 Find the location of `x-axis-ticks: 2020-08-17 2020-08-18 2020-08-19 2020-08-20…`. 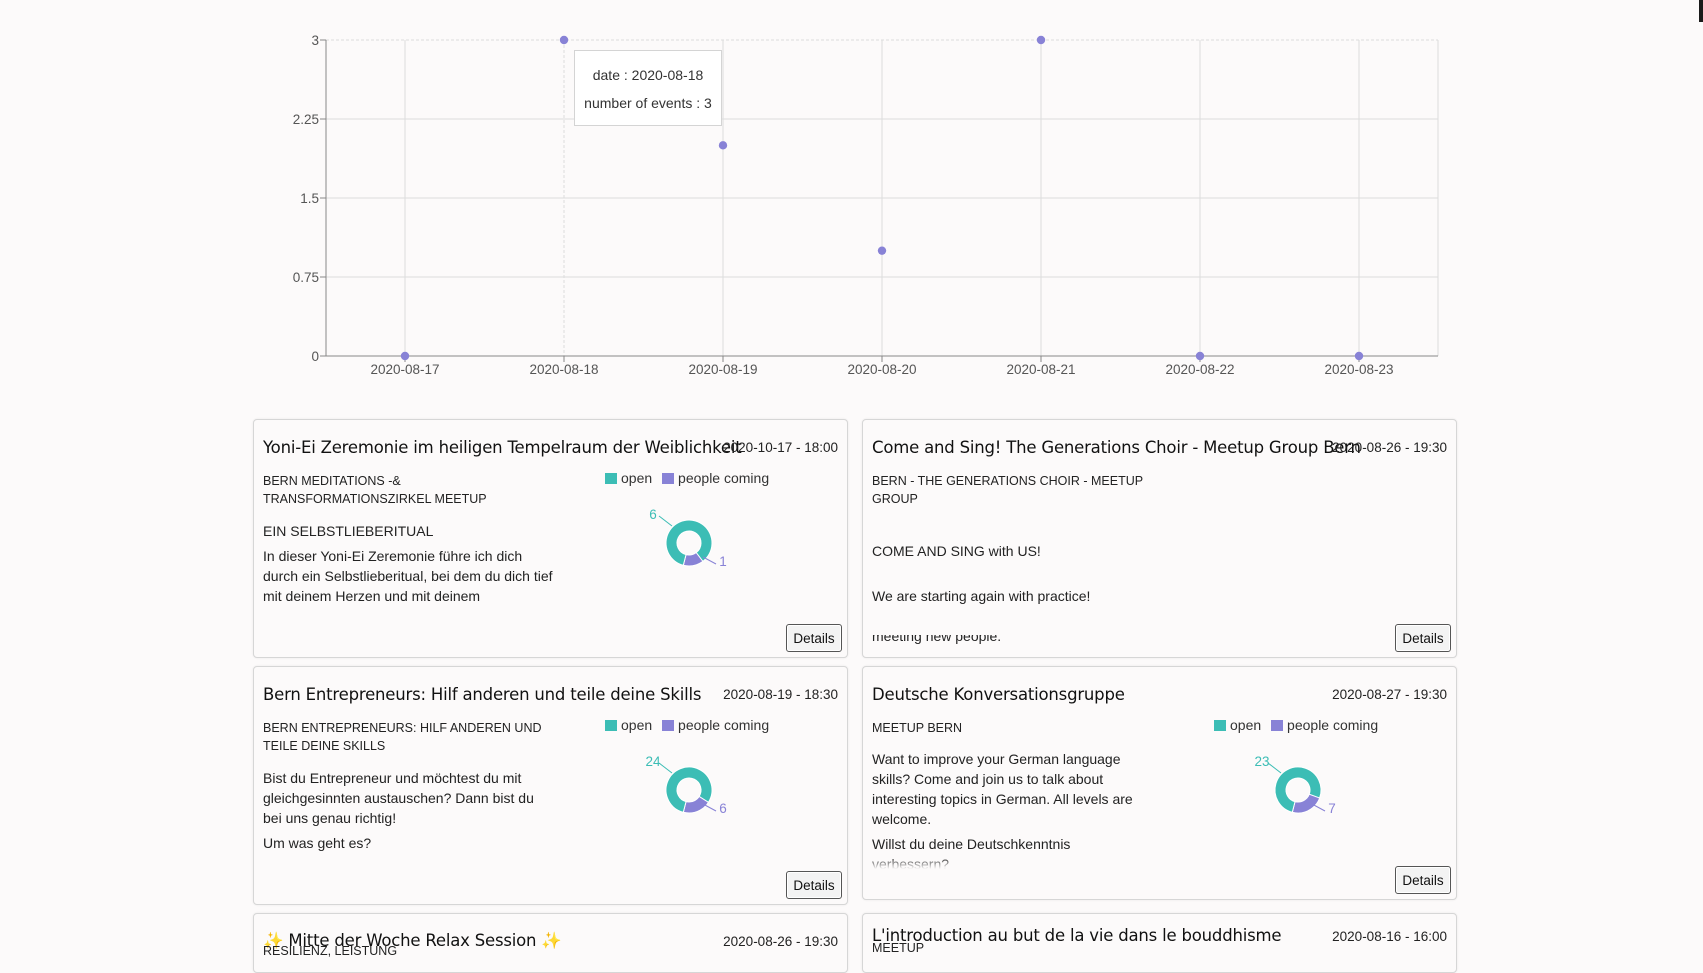

x-axis-ticks: 2020-08-17 2020-08-18 2020-08-19 2020-08-20… is located at coordinates (881, 369).